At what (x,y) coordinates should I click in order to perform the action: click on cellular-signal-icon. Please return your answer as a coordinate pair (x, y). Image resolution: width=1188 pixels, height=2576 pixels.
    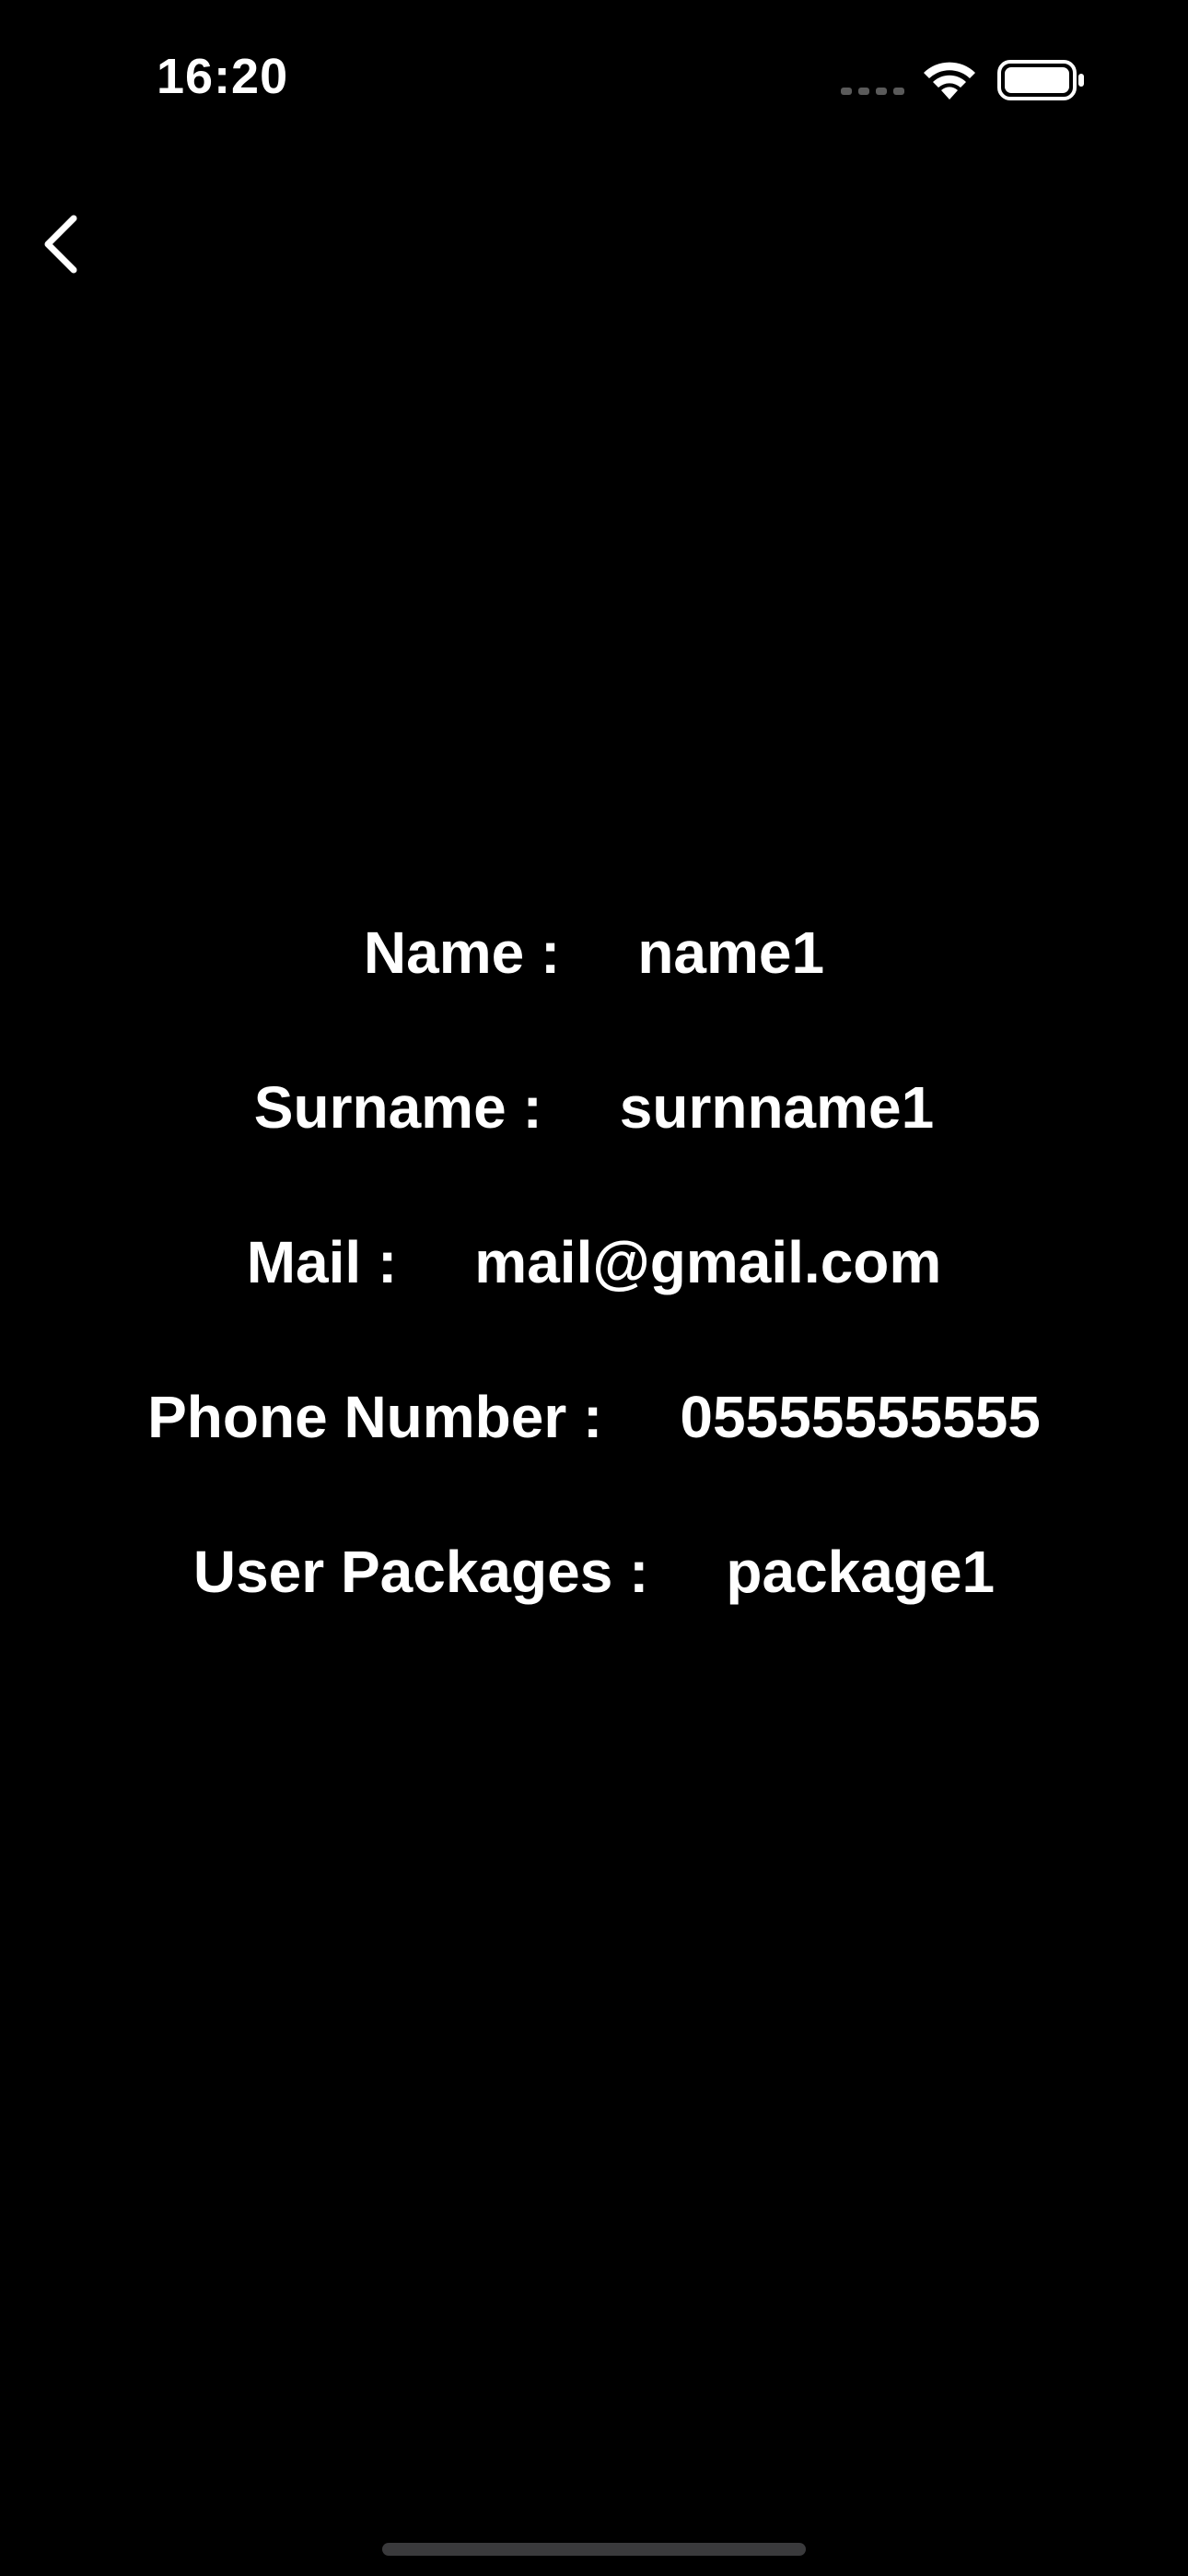
    Looking at the image, I should click on (872, 91).